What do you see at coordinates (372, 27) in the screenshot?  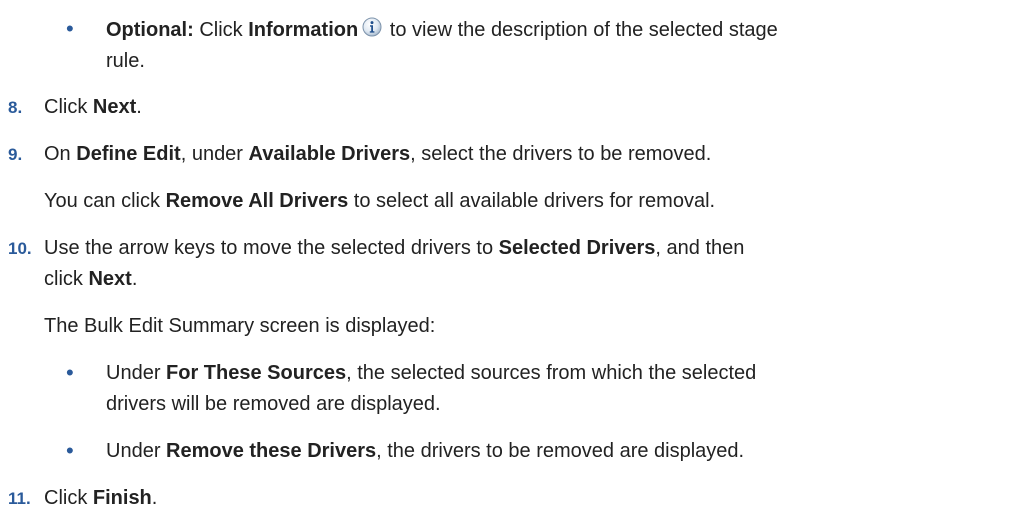 I see `information-icon` at bounding box center [372, 27].